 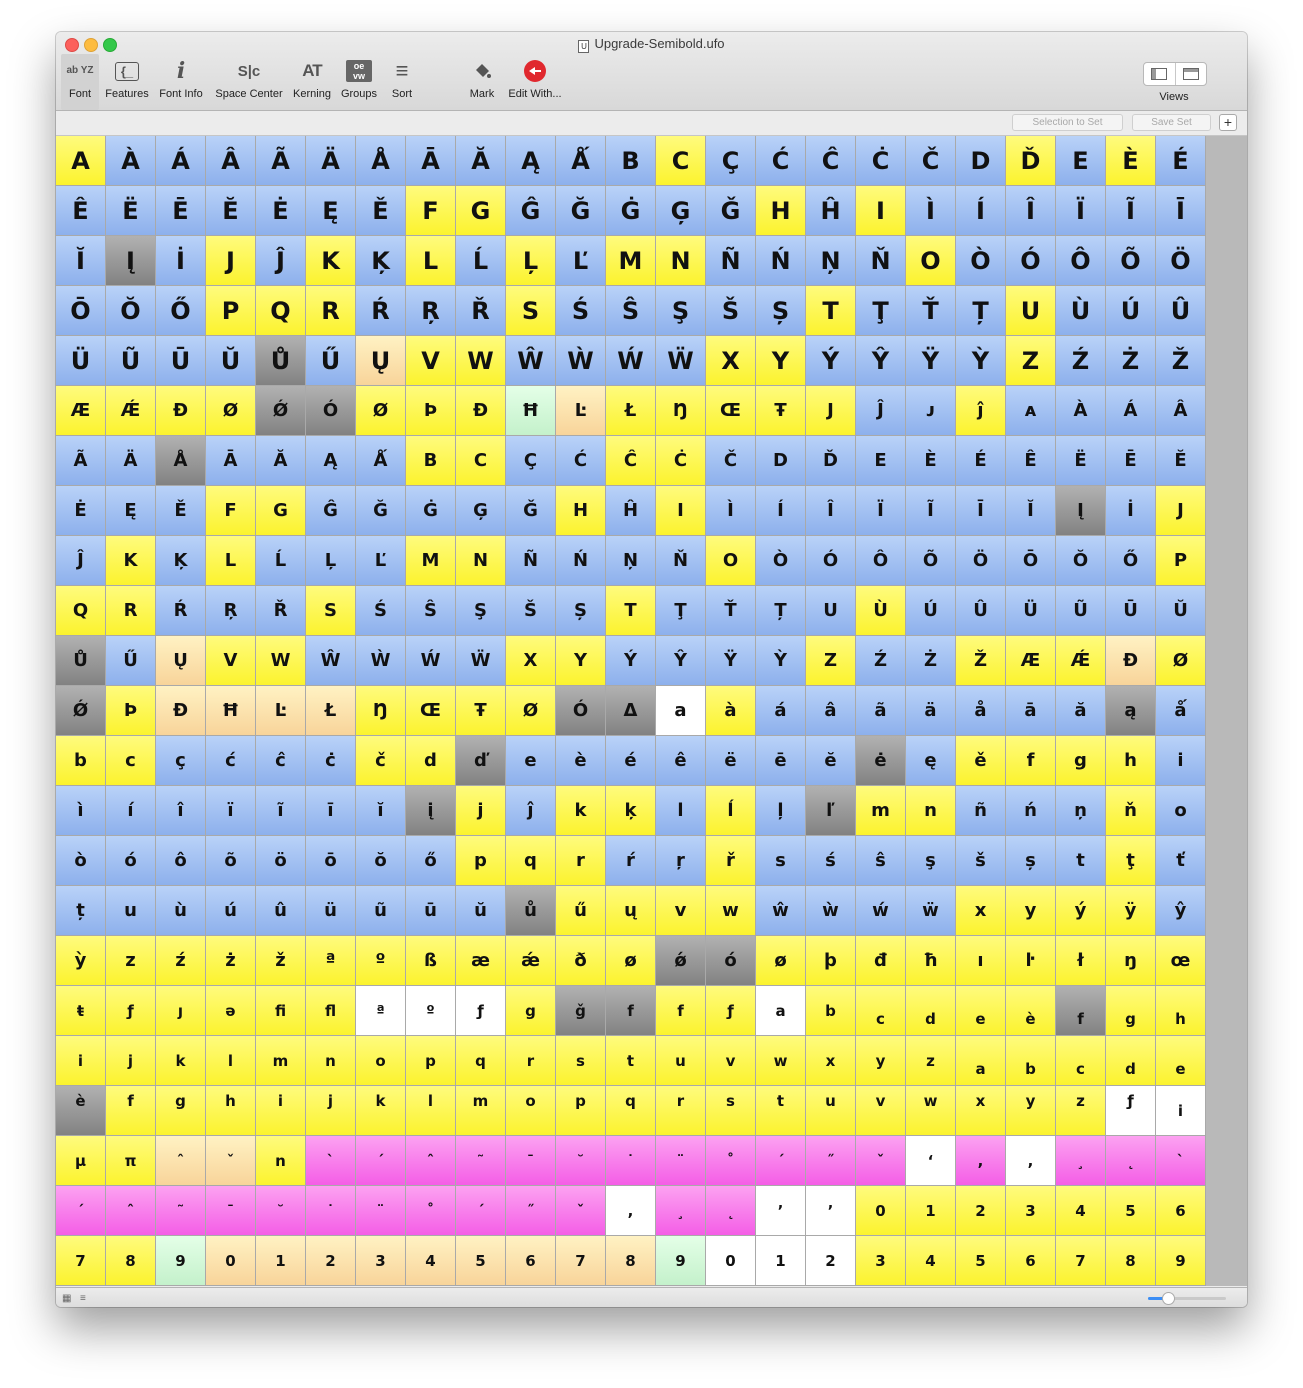 I want to click on glyph-cell: ċ, so click(x=331, y=761).